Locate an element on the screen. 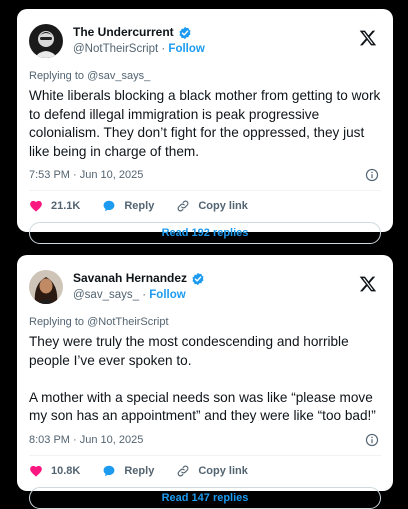 The width and height of the screenshot is (408, 509). tweet-header: Savanah Hernandez @sav_says_ · Follow is located at coordinates (205, 287).